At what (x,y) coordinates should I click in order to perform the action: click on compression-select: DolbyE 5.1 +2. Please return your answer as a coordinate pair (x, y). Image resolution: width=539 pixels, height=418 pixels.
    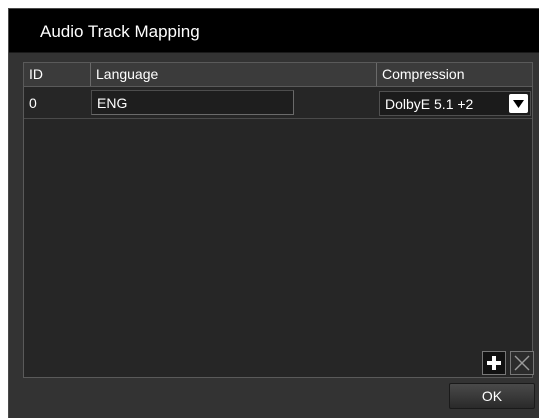
    Looking at the image, I should click on (455, 103).